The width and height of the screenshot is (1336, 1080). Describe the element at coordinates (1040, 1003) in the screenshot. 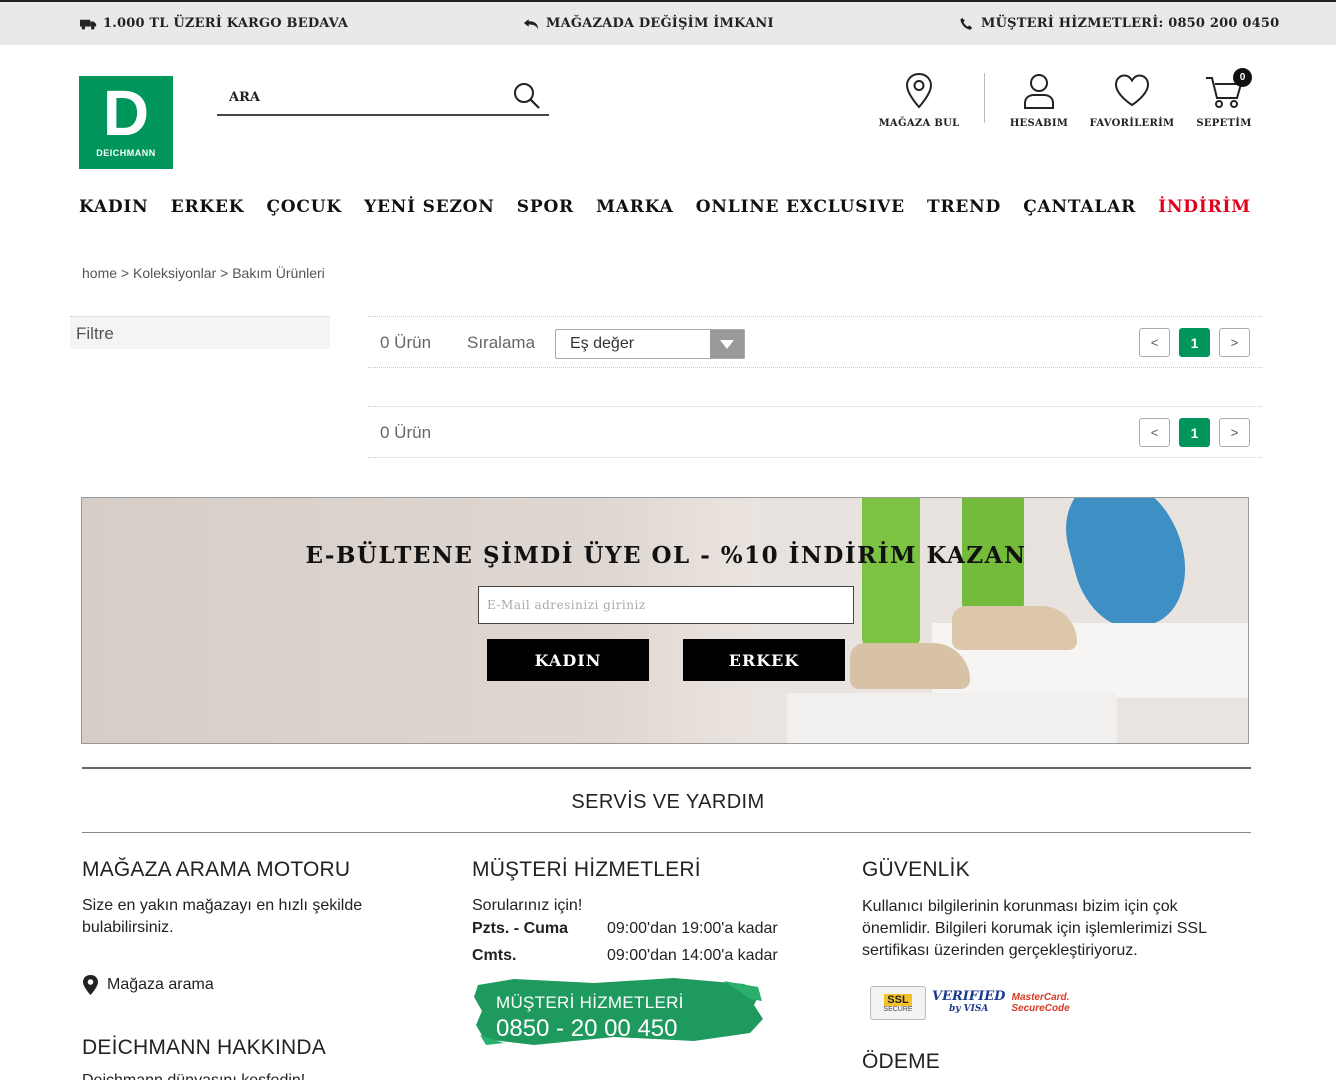

I see `mastercard-securecode-badge: MasterCard. SecureCode` at that location.